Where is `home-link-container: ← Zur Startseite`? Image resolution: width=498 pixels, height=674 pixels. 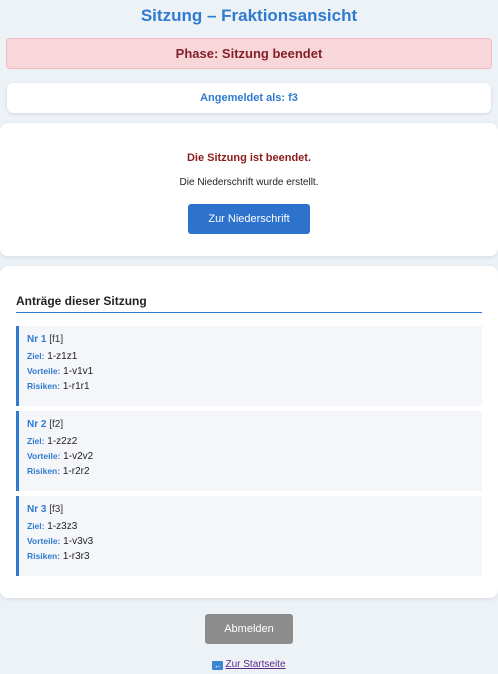 home-link-container: ← Zur Startseite is located at coordinates (249, 664).